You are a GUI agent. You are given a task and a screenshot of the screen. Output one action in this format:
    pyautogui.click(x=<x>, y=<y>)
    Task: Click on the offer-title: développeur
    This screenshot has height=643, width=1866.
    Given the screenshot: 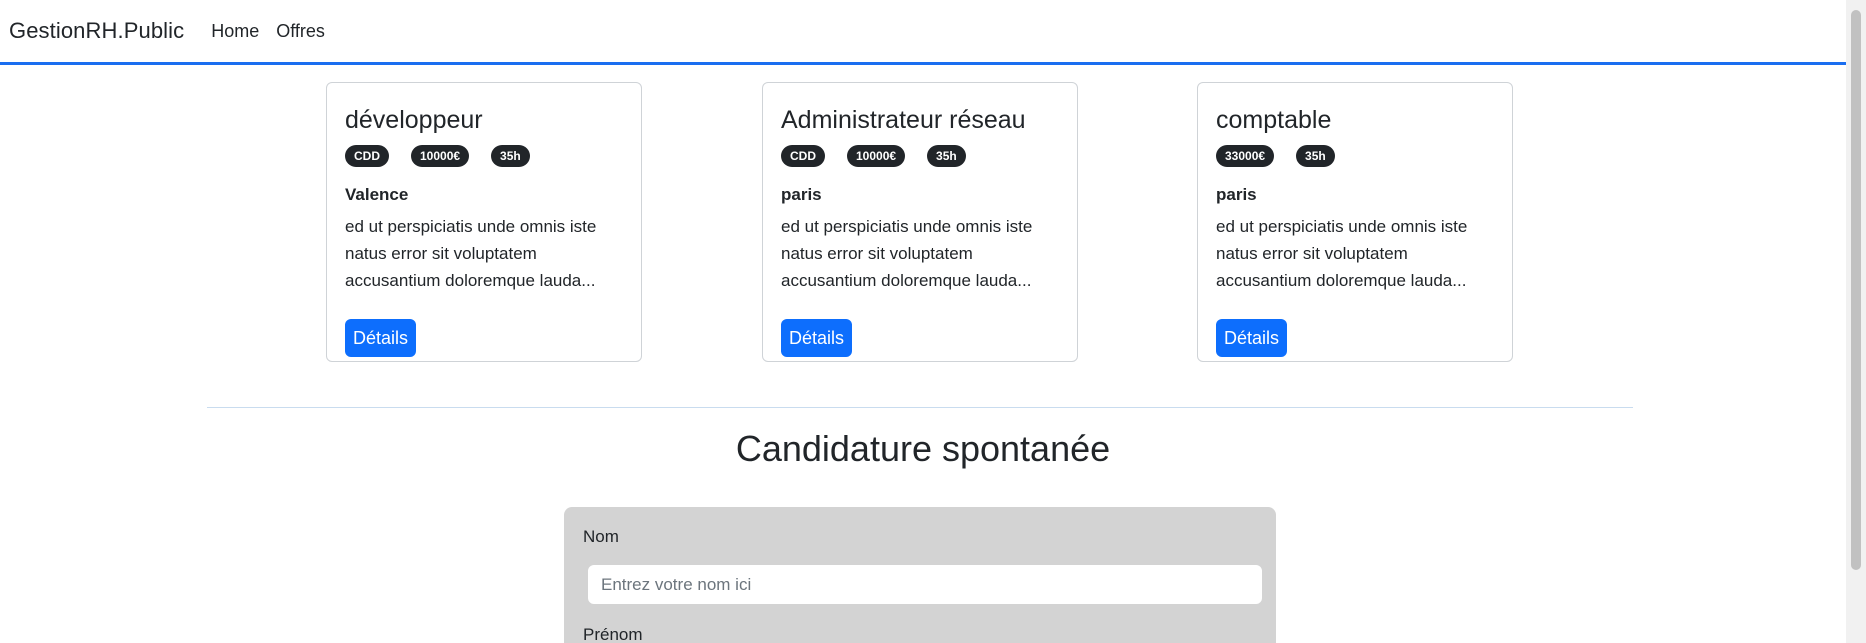 What is the action you would take?
    pyautogui.click(x=414, y=120)
    